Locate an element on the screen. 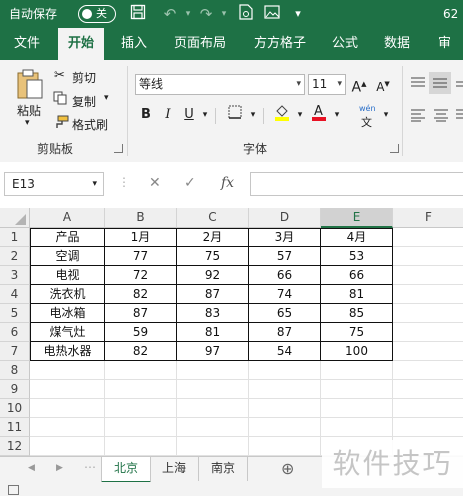 Image resolution: width=463 pixels, height=496 pixels. table-cell: 97 is located at coordinates (212, 351).